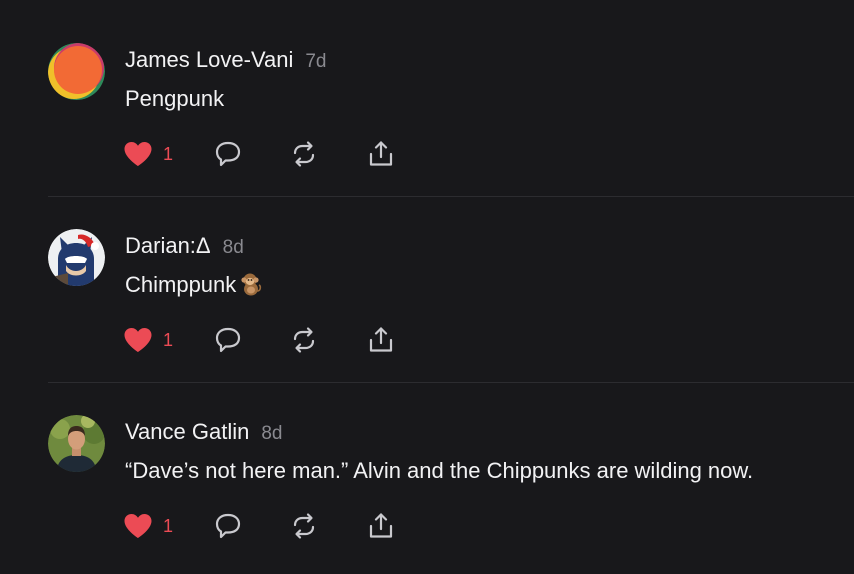  I want to click on post-header: Darian:Δ 8d, so click(184, 247).